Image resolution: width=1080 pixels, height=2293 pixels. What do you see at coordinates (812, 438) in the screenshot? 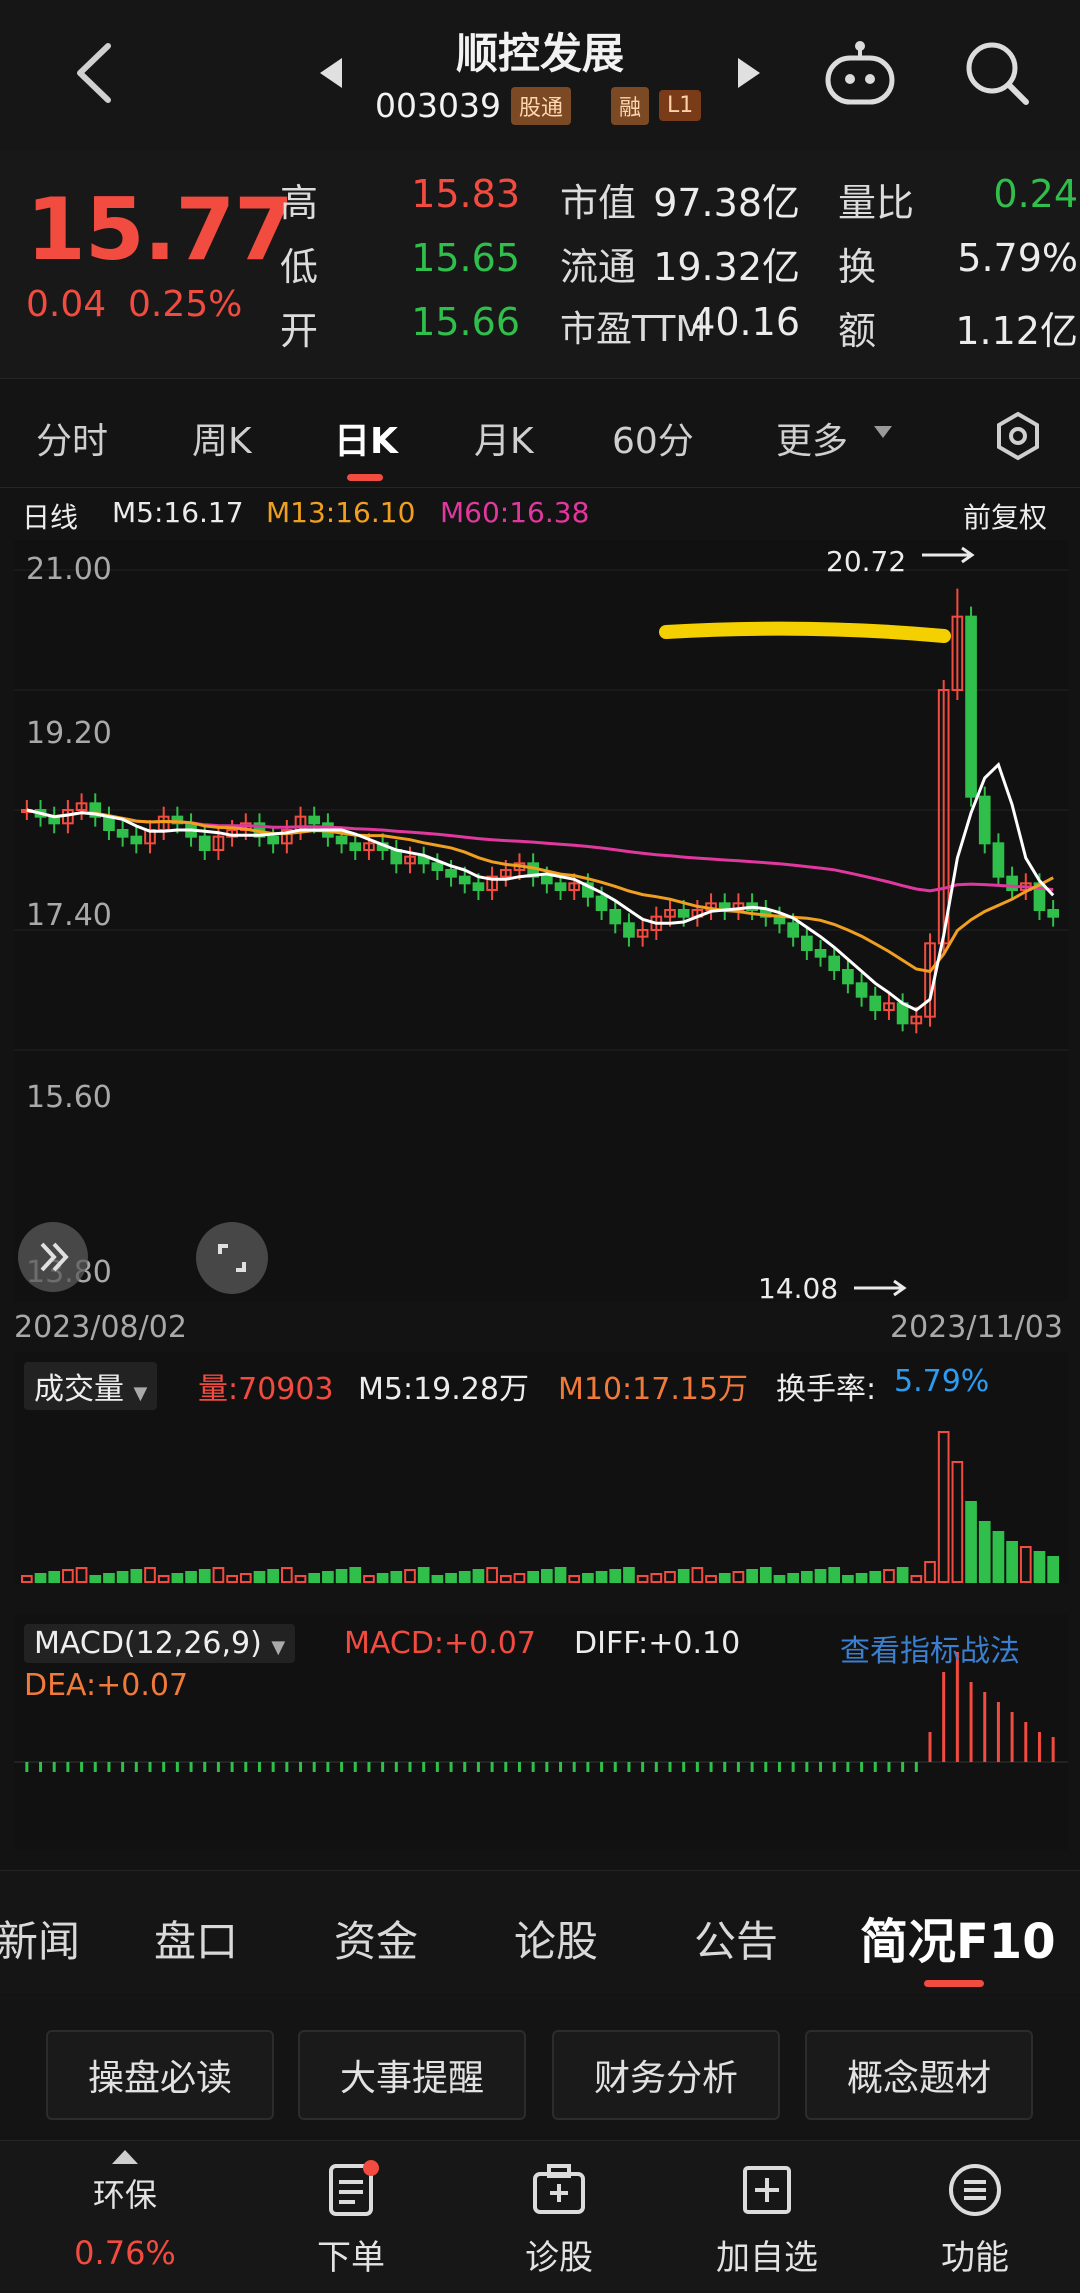
I see `tab-more: 更多` at bounding box center [812, 438].